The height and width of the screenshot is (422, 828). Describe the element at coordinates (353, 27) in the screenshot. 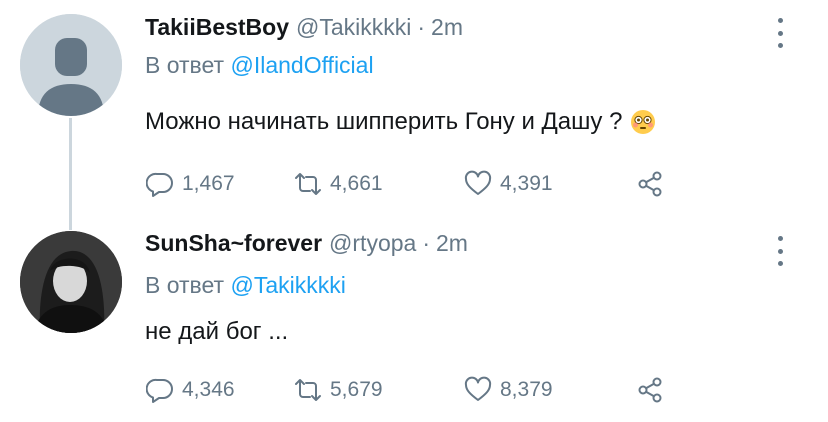

I see `user-handle: @Takikkkki` at that location.